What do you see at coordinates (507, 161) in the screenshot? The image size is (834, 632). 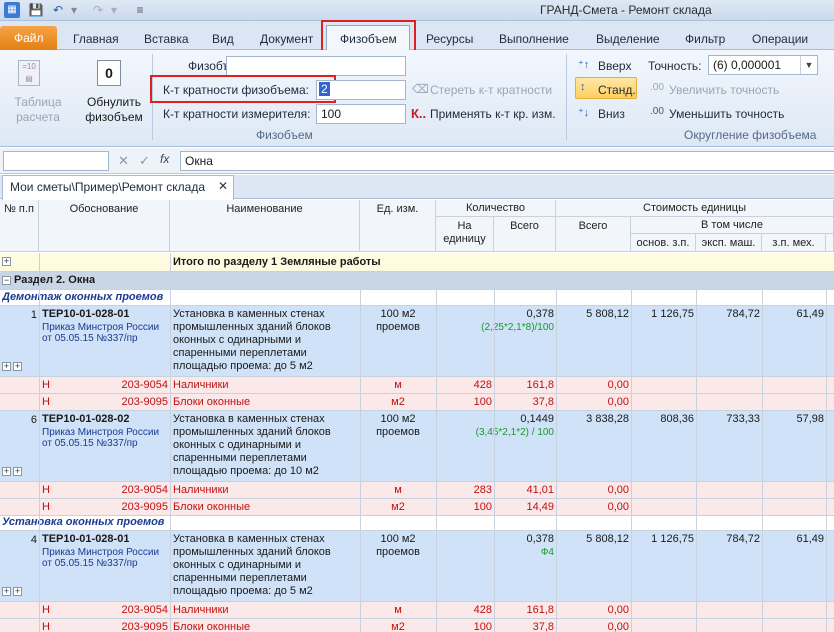 I see `formula-input: Окна` at bounding box center [507, 161].